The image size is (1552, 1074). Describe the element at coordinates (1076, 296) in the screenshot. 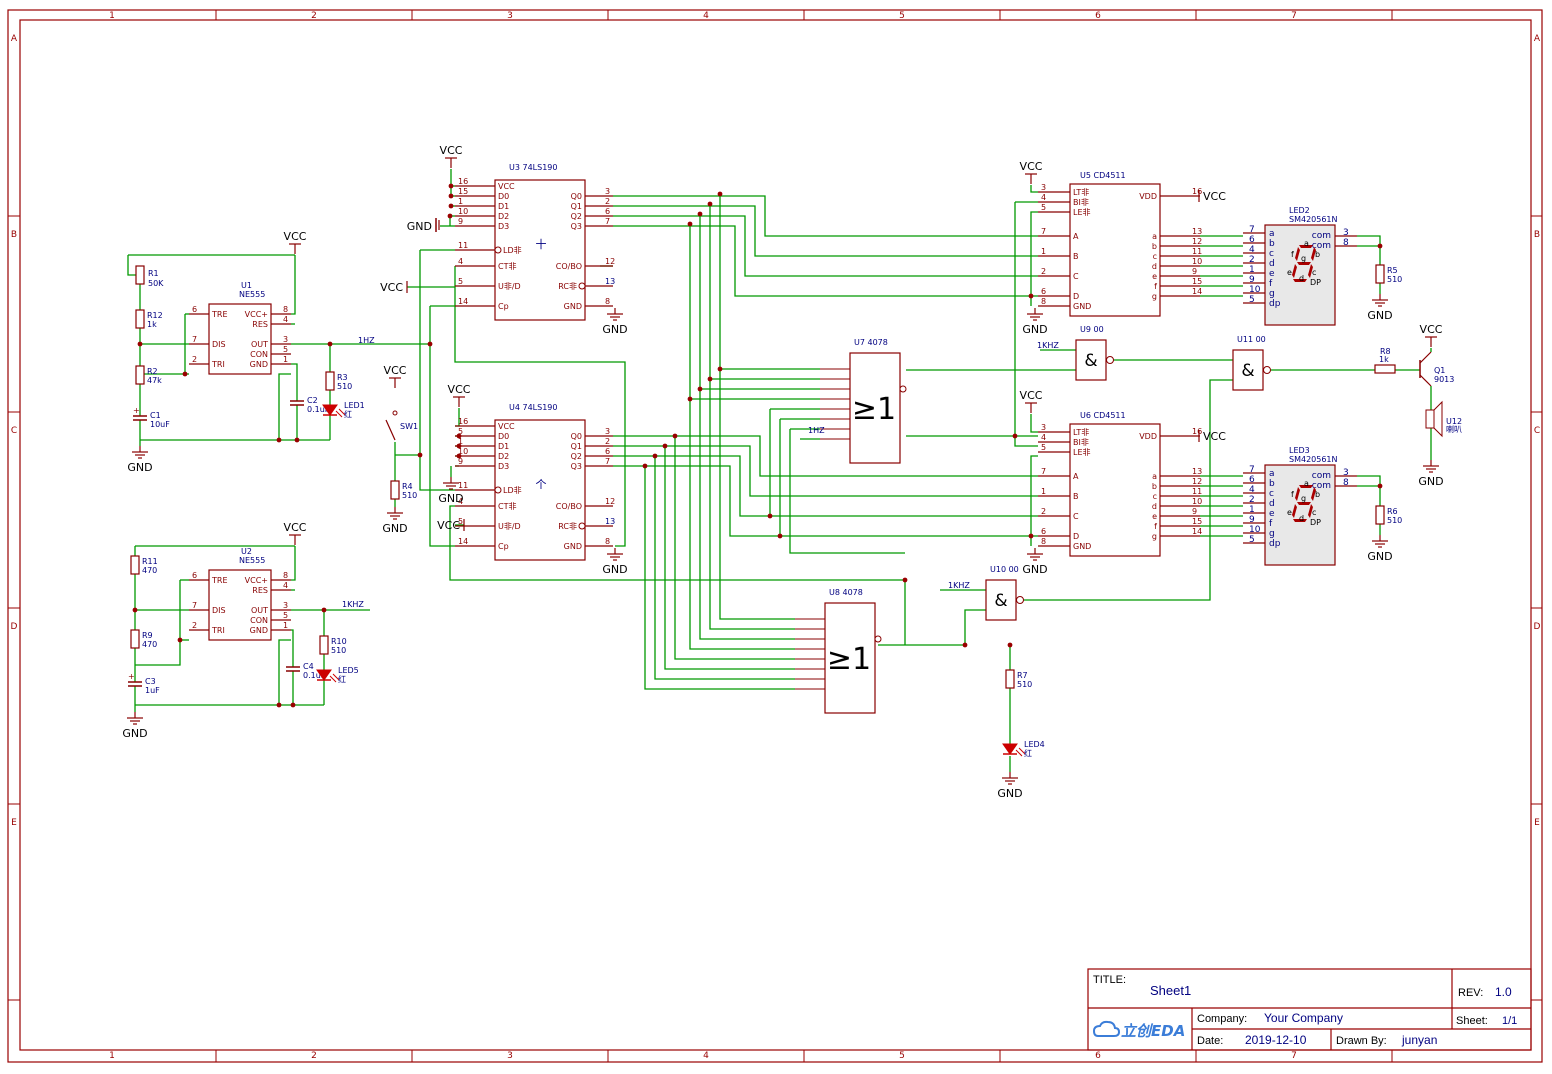

I see `pin-name: D` at that location.